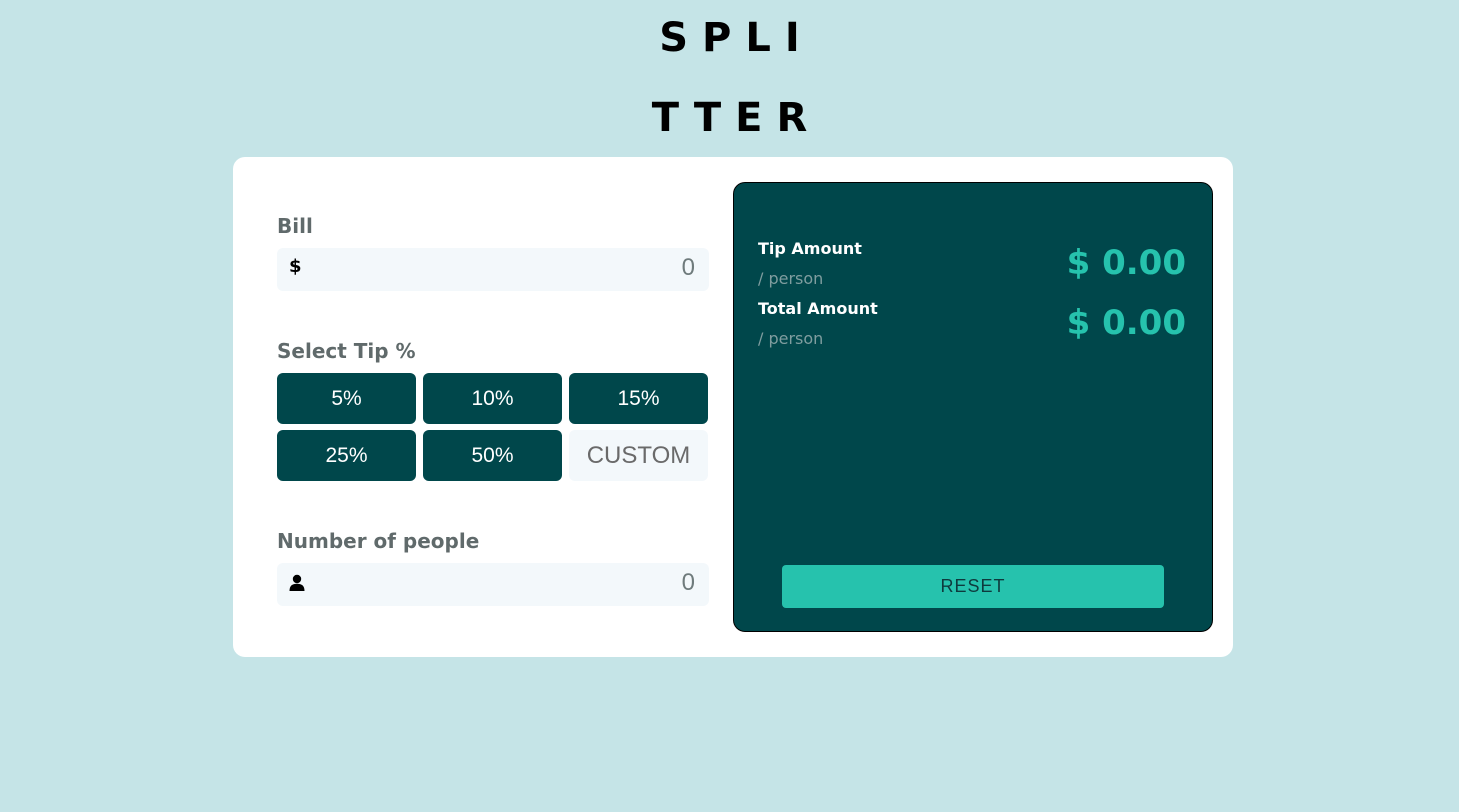 The width and height of the screenshot is (1459, 812). What do you see at coordinates (1126, 263) in the screenshot?
I see `tip-amount-value: $ 0.00` at bounding box center [1126, 263].